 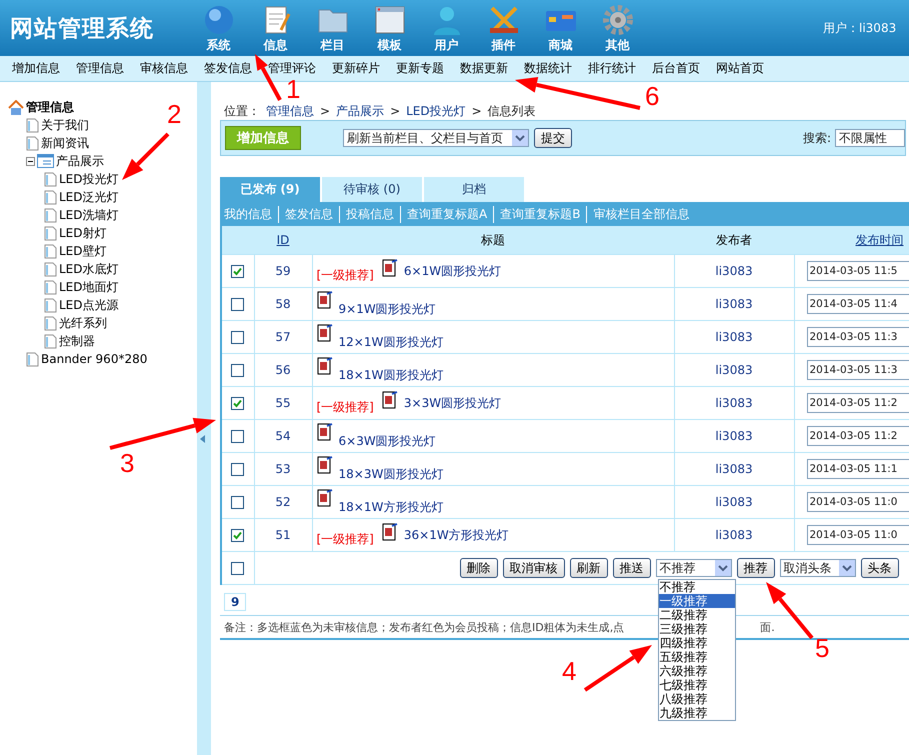 I want to click on title-link: 6×3W圆形投光灯, so click(x=387, y=441).